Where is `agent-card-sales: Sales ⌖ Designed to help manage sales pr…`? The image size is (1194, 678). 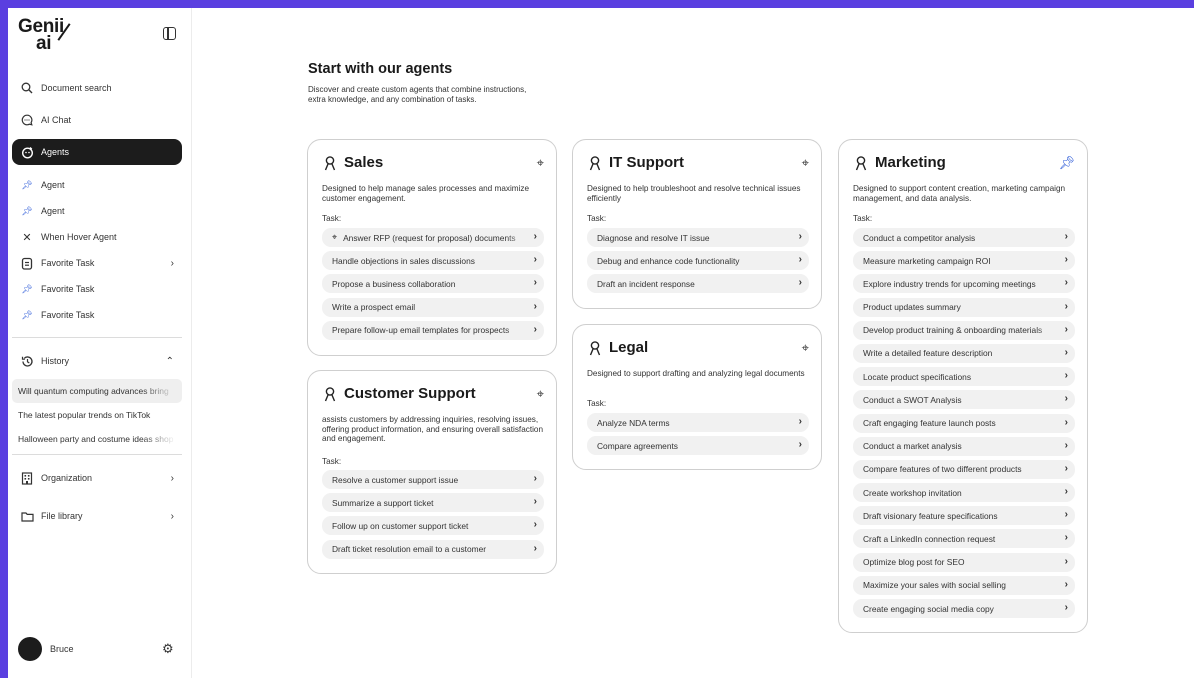 agent-card-sales: Sales ⌖ Designed to help manage sales pr… is located at coordinates (432, 247).